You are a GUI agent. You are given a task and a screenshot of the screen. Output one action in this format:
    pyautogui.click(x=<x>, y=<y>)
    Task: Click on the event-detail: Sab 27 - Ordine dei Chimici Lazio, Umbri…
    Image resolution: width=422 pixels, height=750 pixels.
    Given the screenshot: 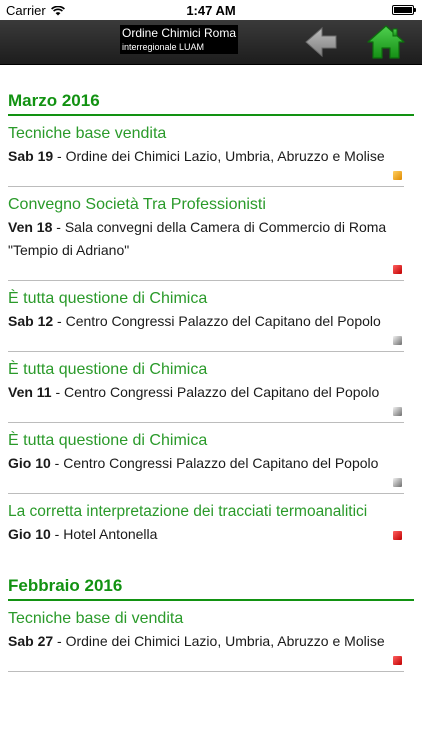 What is the action you would take?
    pyautogui.click(x=196, y=641)
    